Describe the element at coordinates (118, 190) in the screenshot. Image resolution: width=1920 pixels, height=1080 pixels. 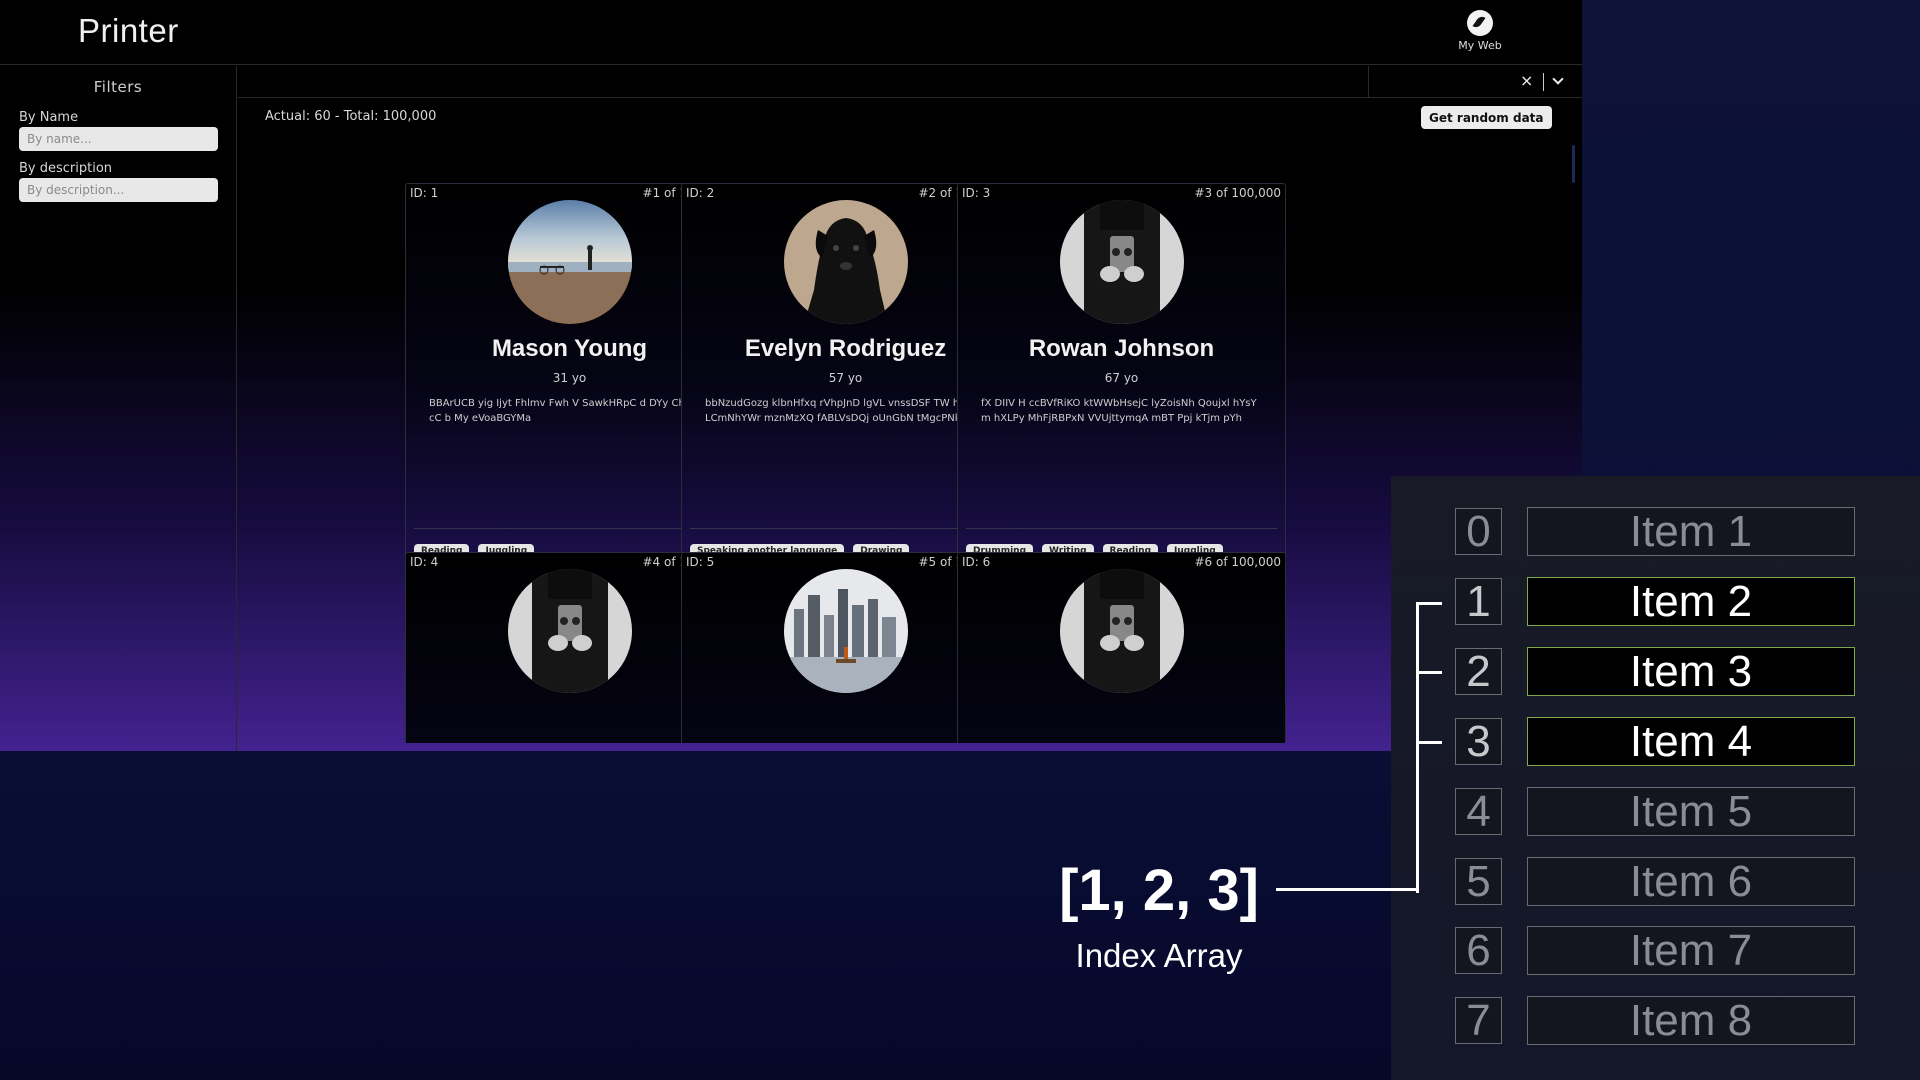
I see `description-filter-input` at that location.